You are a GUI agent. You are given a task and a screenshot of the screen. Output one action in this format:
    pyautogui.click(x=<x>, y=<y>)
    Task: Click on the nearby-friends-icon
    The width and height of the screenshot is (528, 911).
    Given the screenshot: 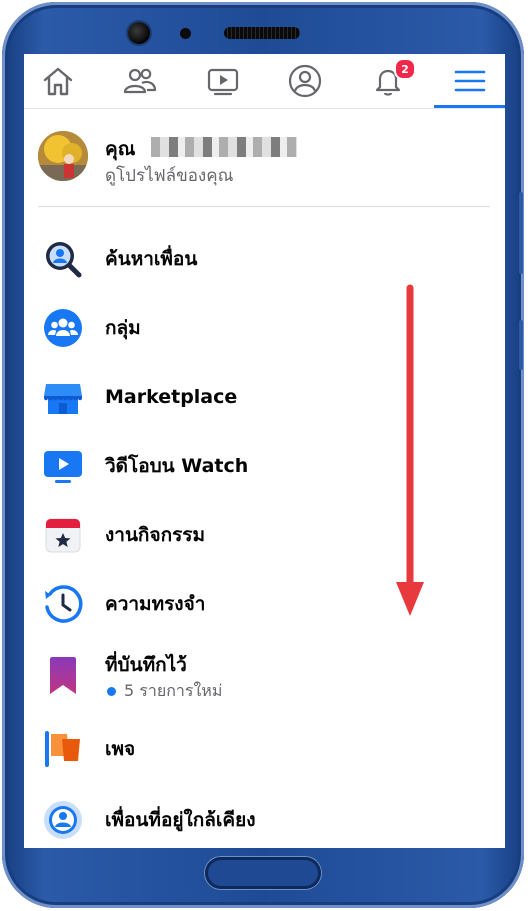 What is the action you would take?
    pyautogui.click(x=63, y=820)
    